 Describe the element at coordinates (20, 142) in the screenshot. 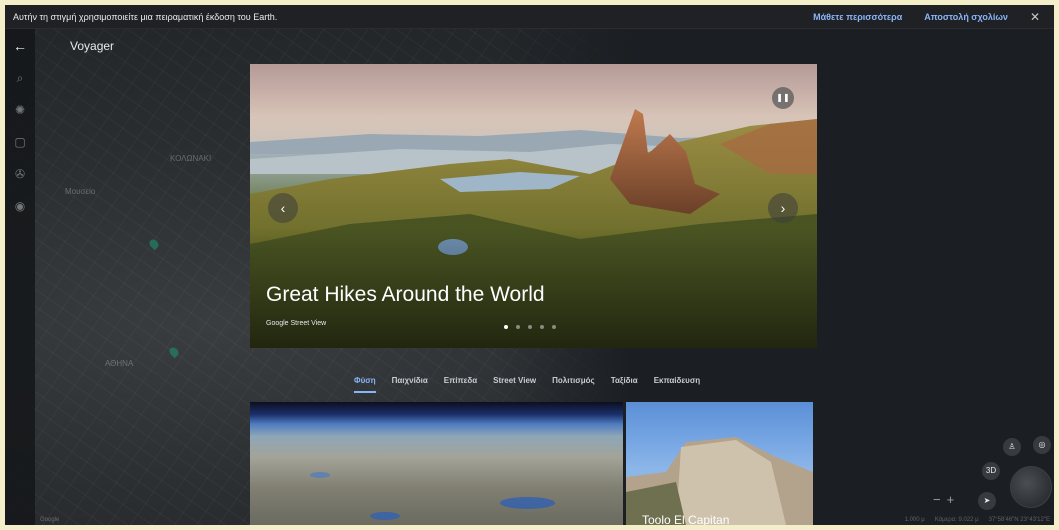

I see `bookmark-icon: ▢` at that location.